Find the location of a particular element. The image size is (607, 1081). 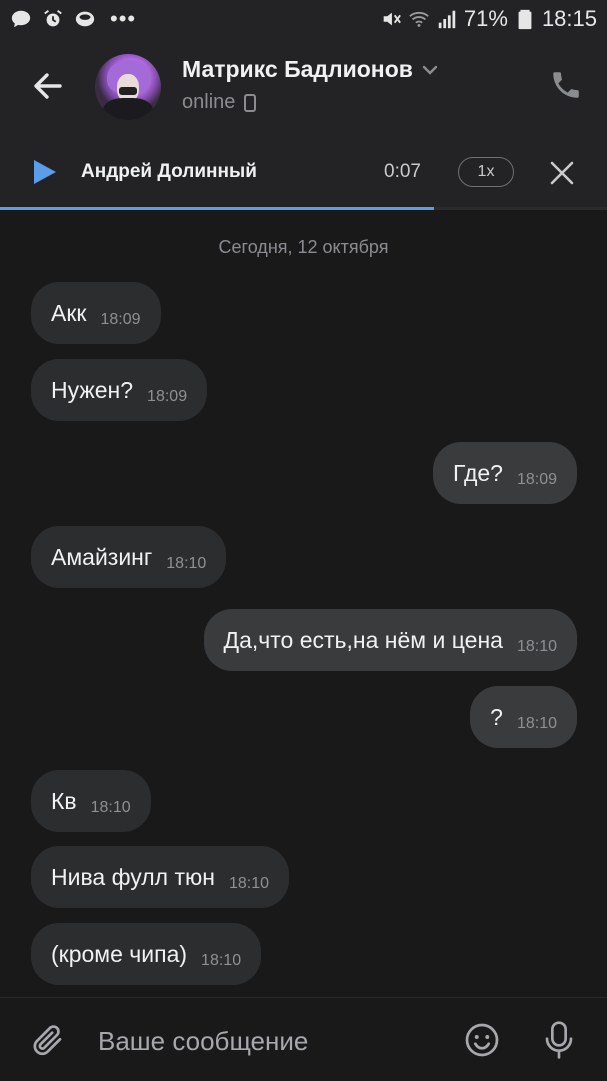

message-bubble: Акк 18:09 is located at coordinates (96, 313).